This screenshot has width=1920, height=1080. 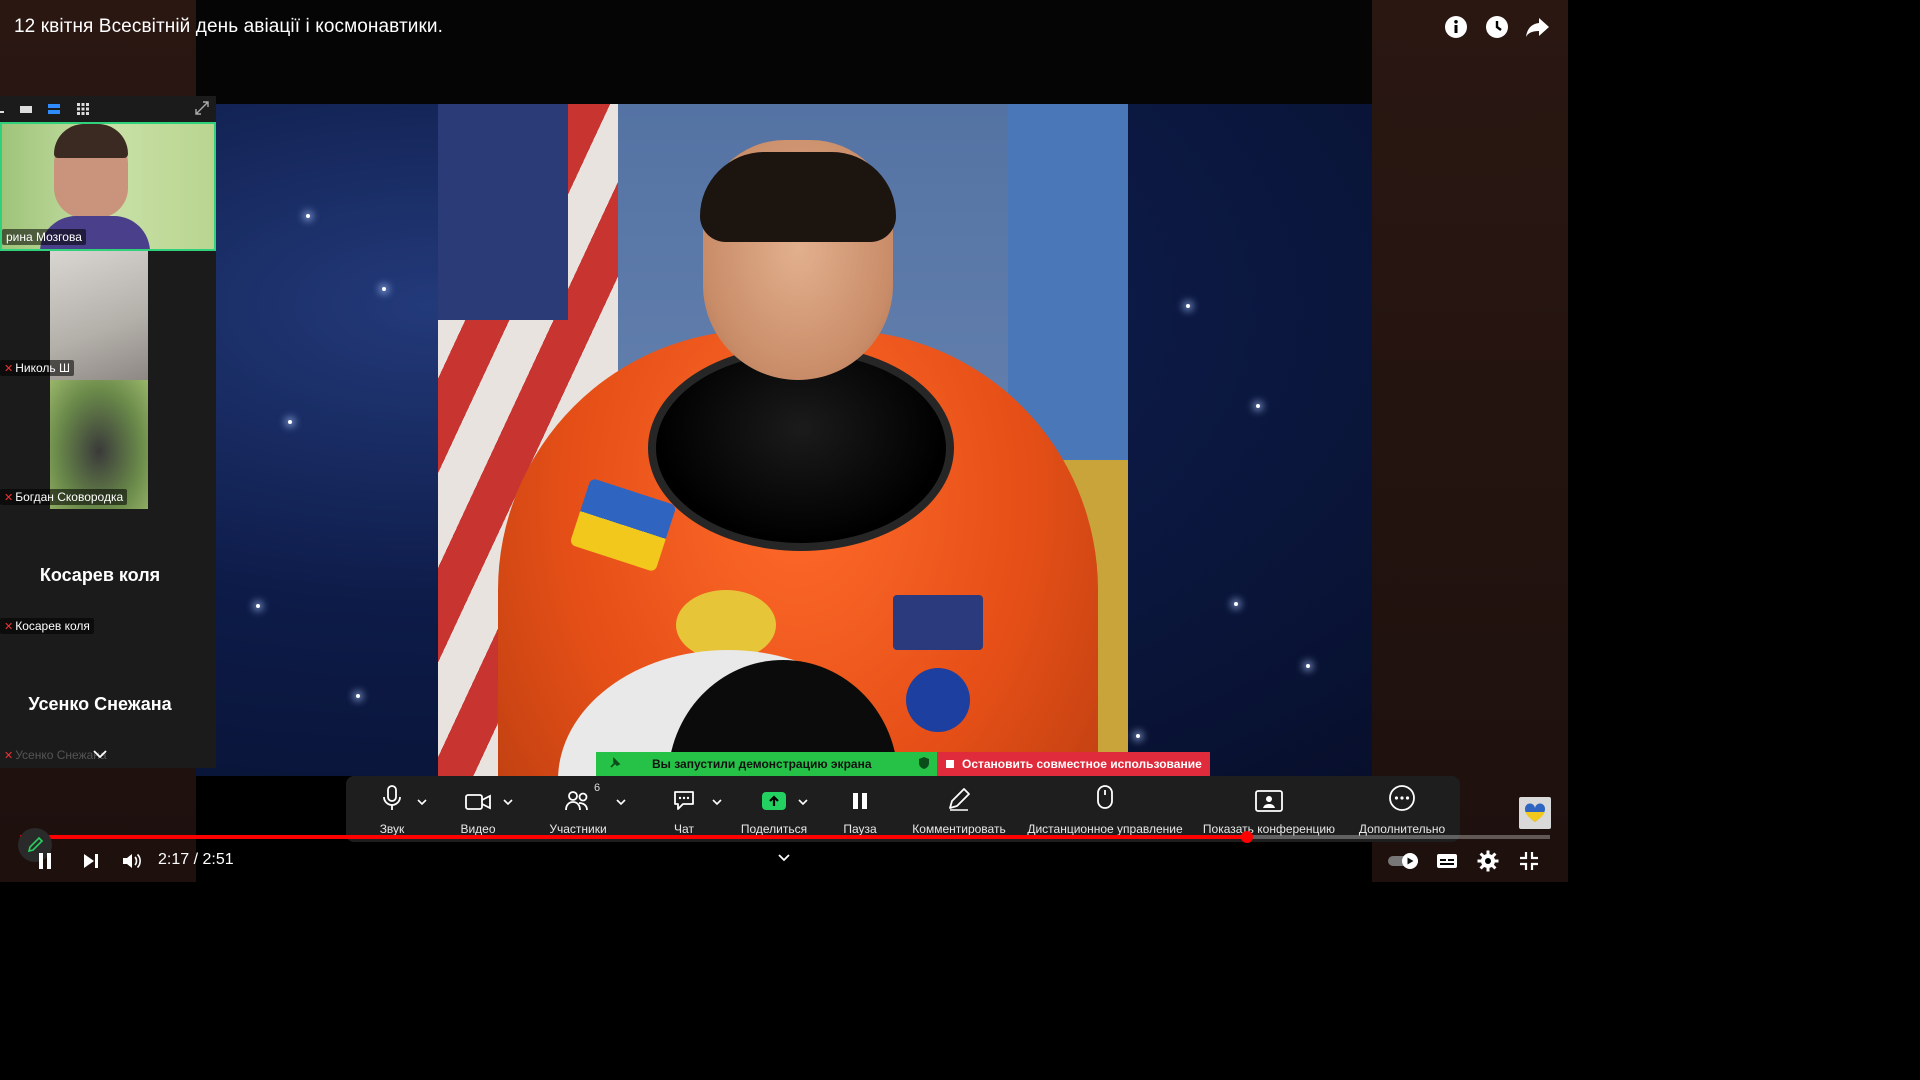 What do you see at coordinates (615, 764) in the screenshot?
I see `pin-icon` at bounding box center [615, 764].